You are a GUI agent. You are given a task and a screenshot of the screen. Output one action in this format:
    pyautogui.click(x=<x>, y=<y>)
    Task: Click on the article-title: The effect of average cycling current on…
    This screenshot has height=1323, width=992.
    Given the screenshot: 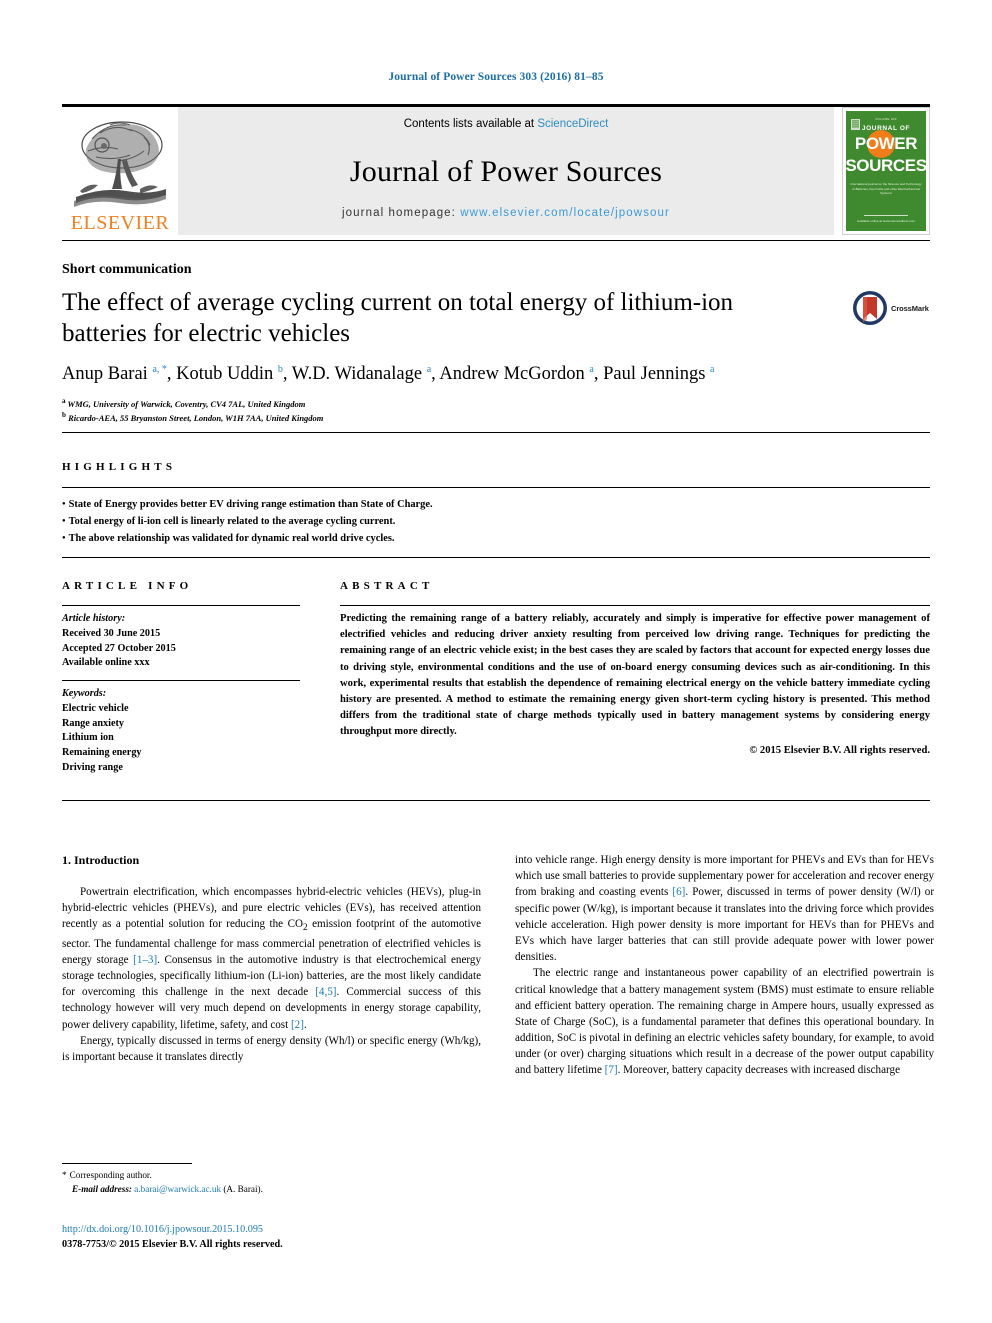 What is the action you would take?
    pyautogui.click(x=398, y=318)
    